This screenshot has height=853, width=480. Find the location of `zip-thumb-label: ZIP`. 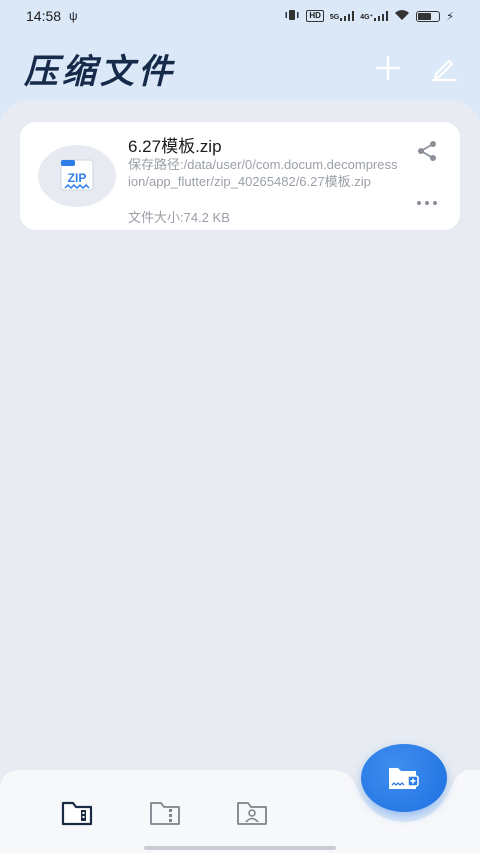

zip-thumb-label: ZIP is located at coordinates (77, 178).